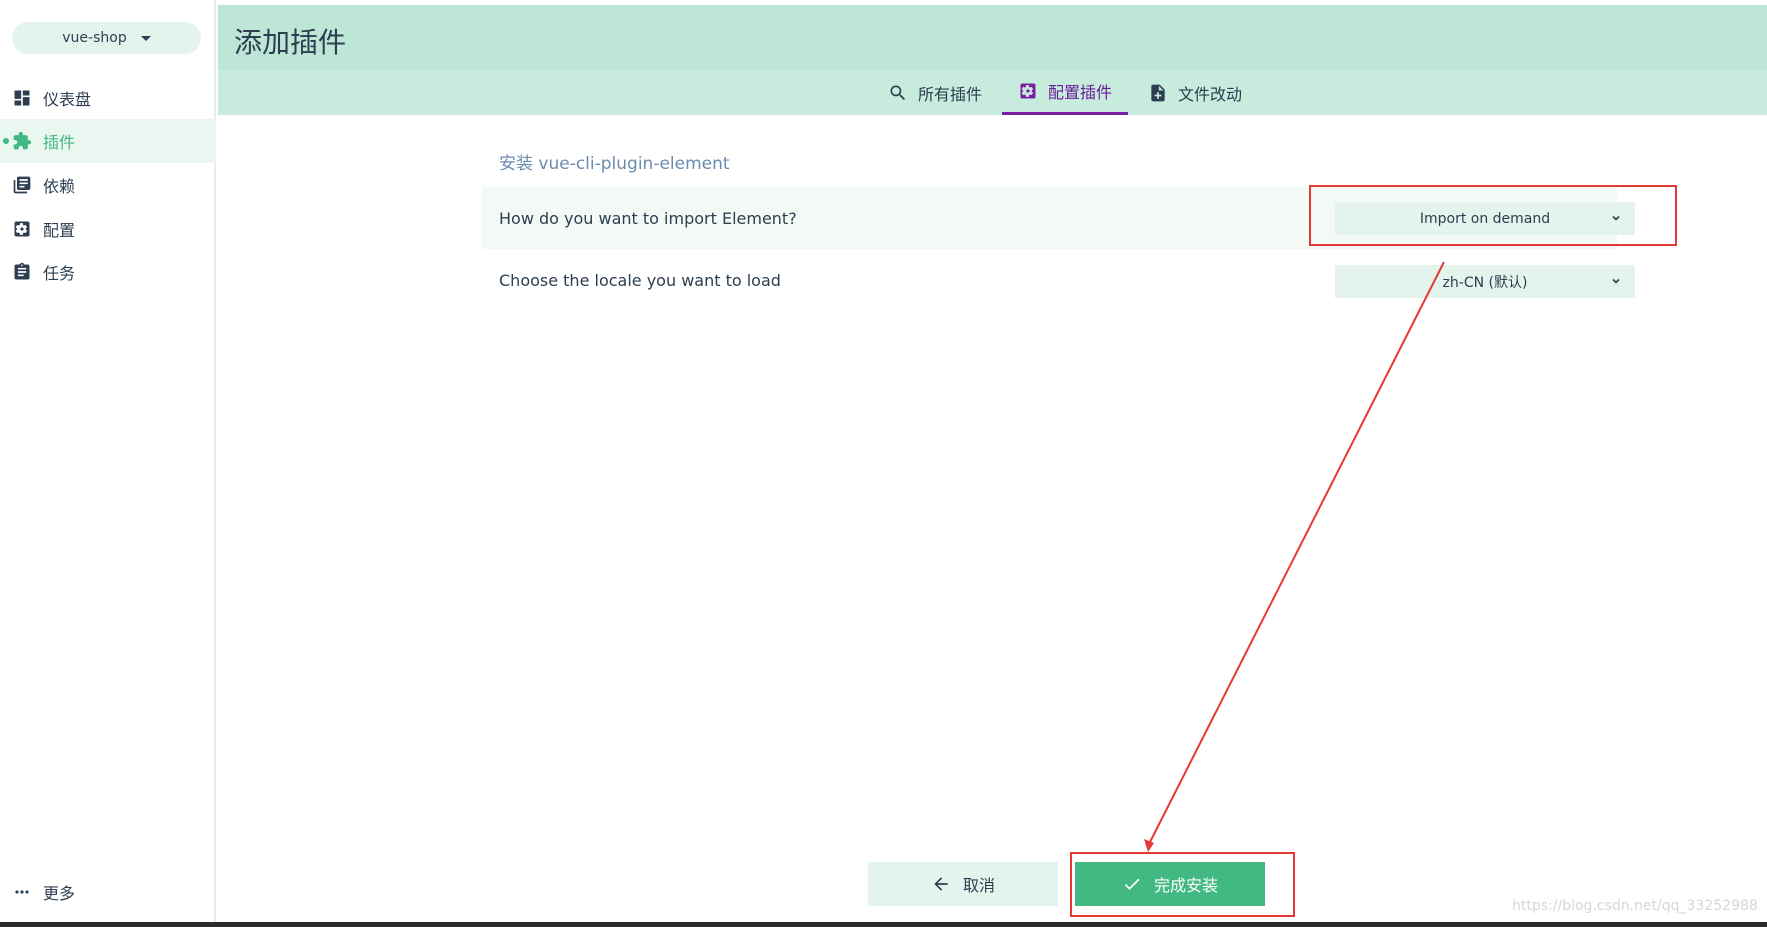 The width and height of the screenshot is (1767, 927). I want to click on tab-label: 所有插件, so click(950, 94).